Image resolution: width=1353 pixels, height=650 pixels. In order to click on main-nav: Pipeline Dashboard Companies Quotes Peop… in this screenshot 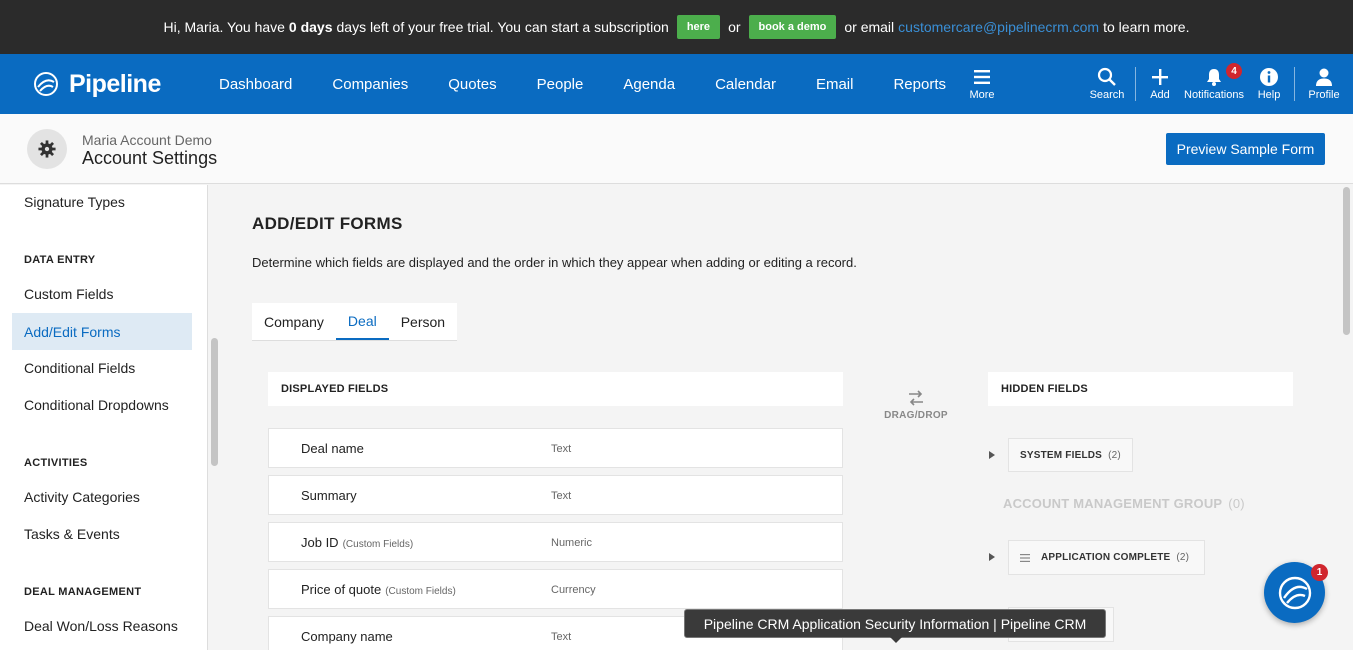, I will do `click(676, 84)`.